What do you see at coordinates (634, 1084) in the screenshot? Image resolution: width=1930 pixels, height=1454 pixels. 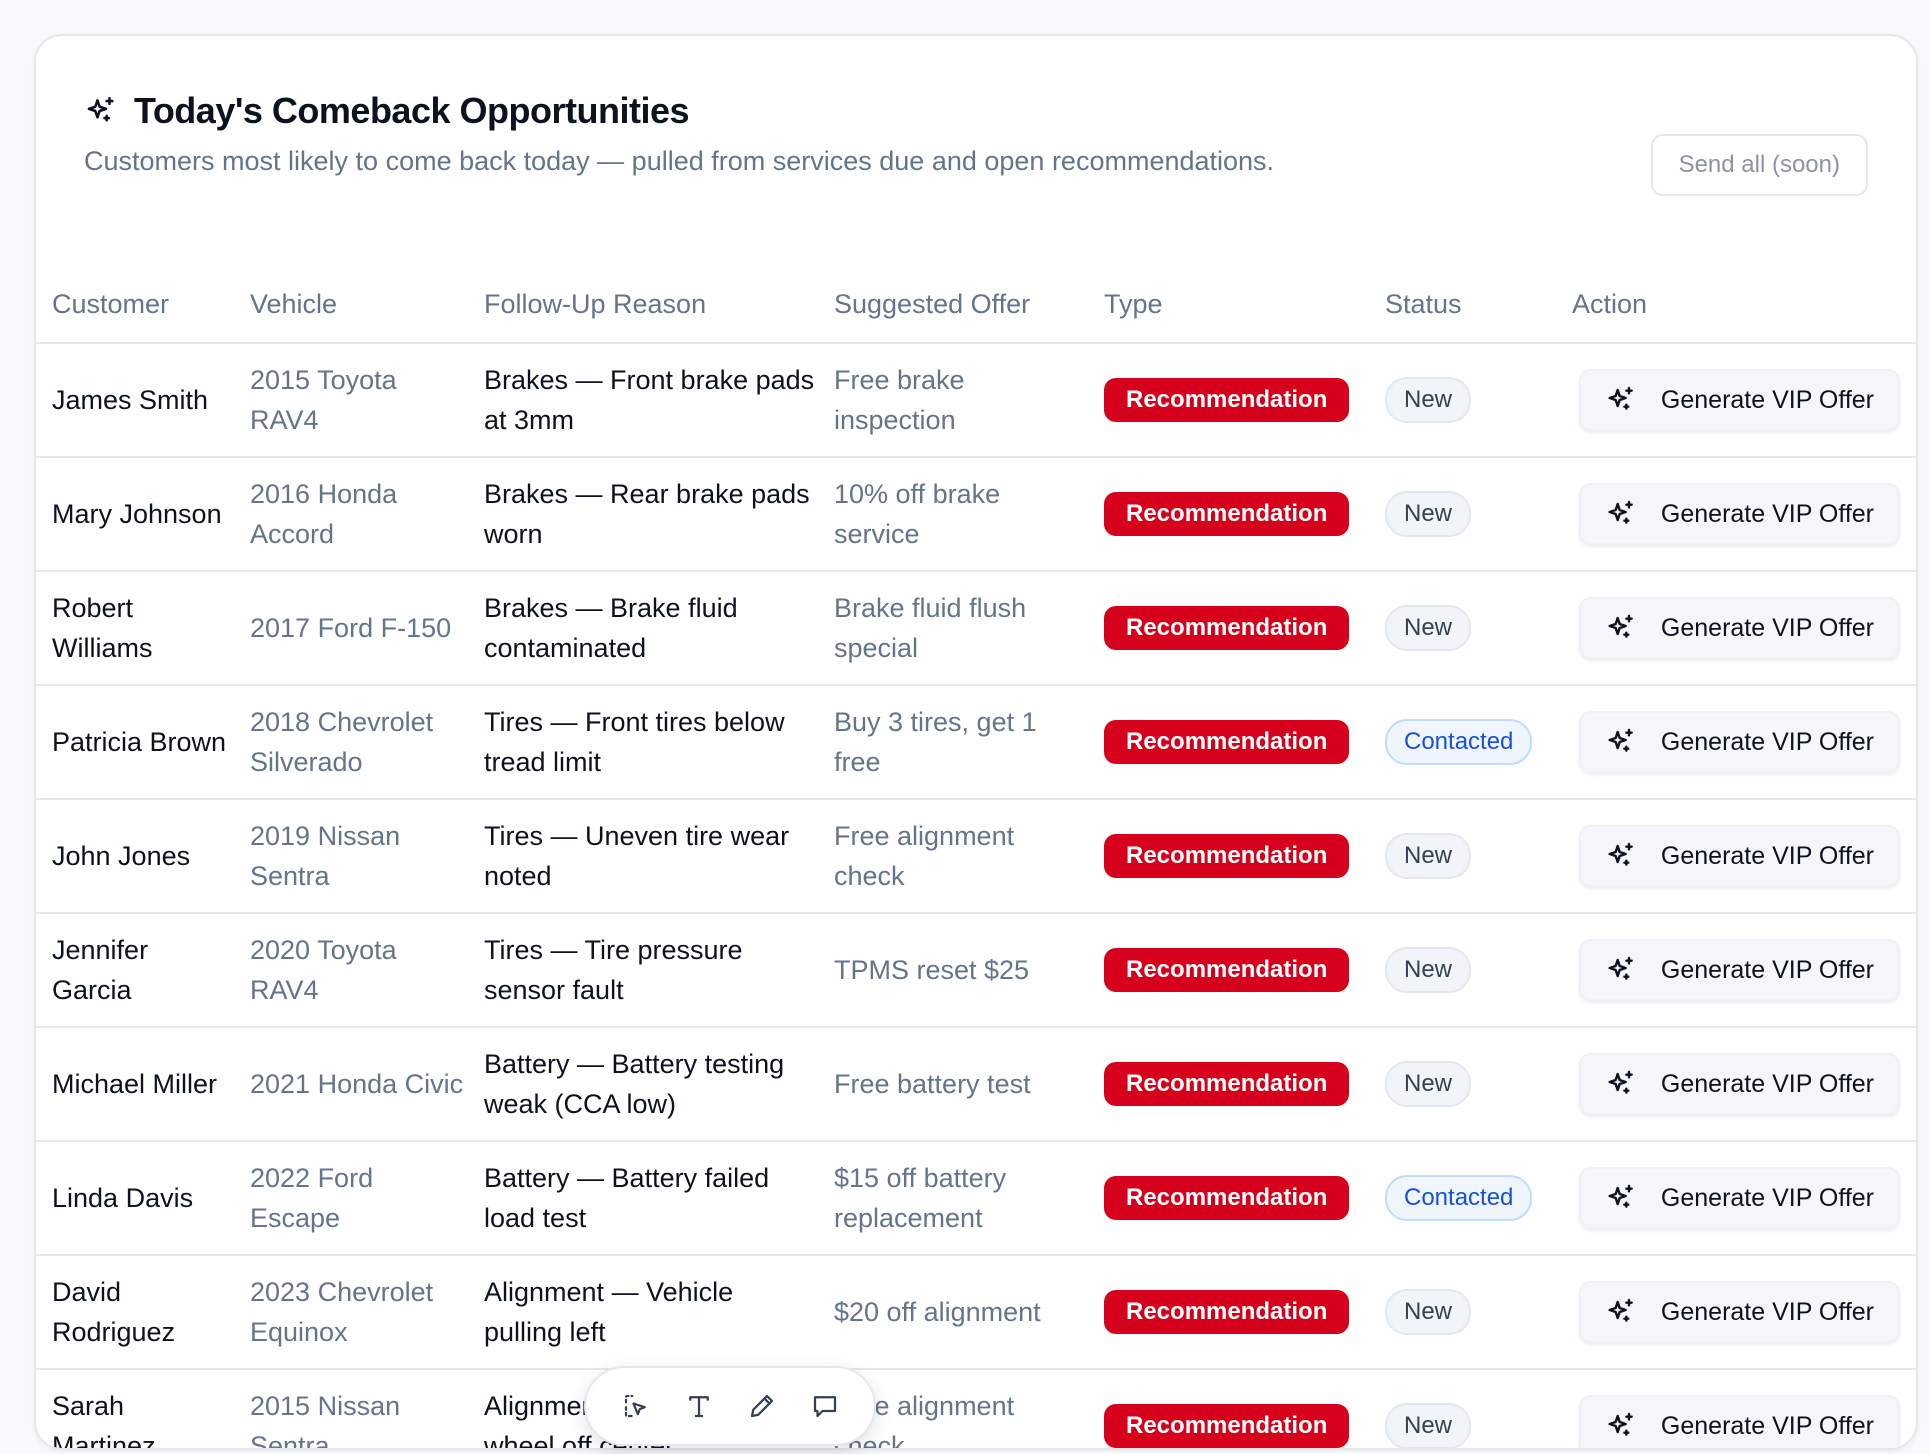 I see `follow-up-reason: Battery — Battery testing weak (CCA low)` at bounding box center [634, 1084].